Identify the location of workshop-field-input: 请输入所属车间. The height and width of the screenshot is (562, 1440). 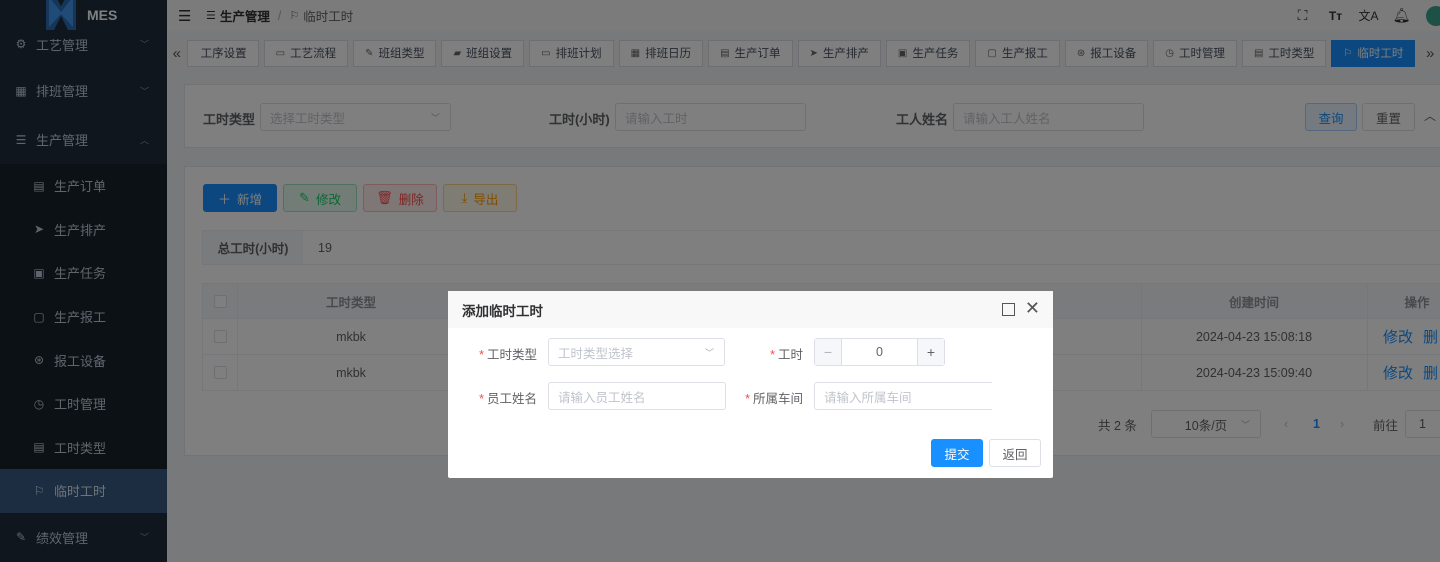
(903, 396).